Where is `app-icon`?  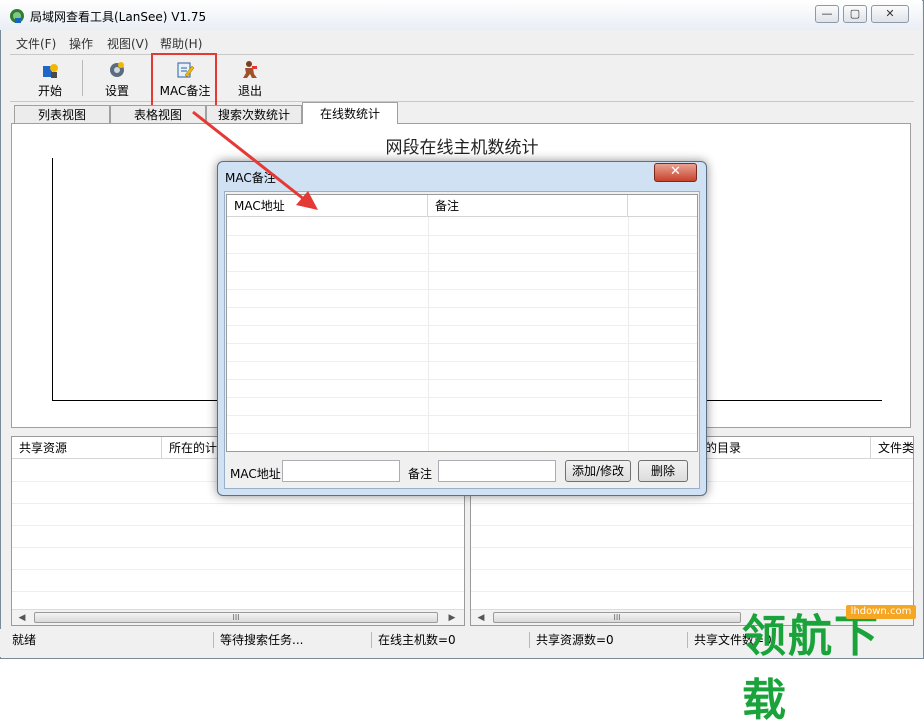 app-icon is located at coordinates (17, 16).